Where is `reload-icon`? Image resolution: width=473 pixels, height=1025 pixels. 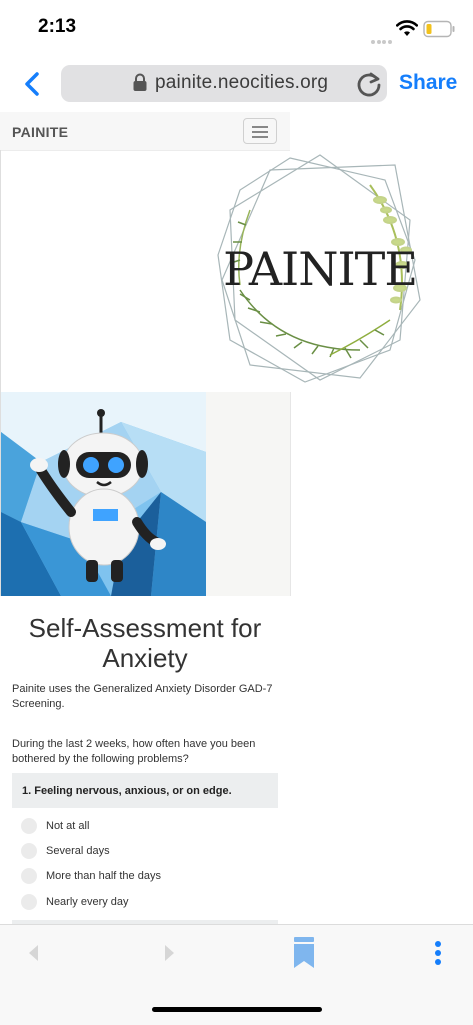
reload-icon is located at coordinates (369, 84).